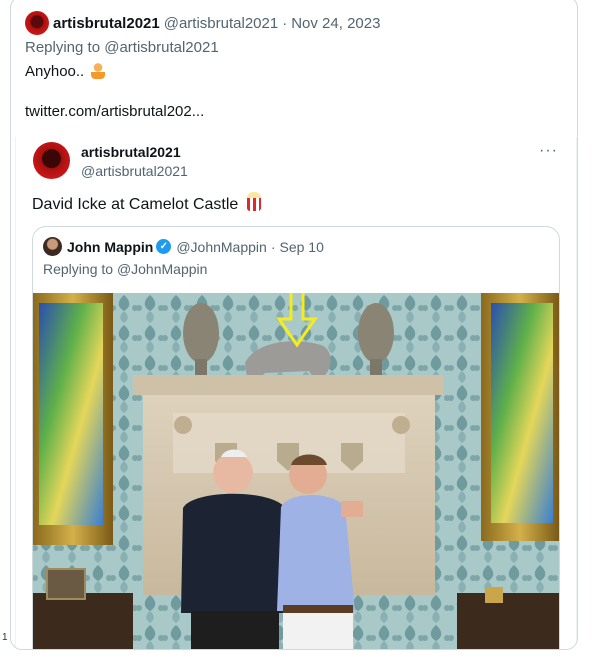 The height and width of the screenshot is (659, 598). Describe the element at coordinates (135, 204) in the screenshot. I see `quoted-text-content: David Icke at Camelot Castle` at that location.